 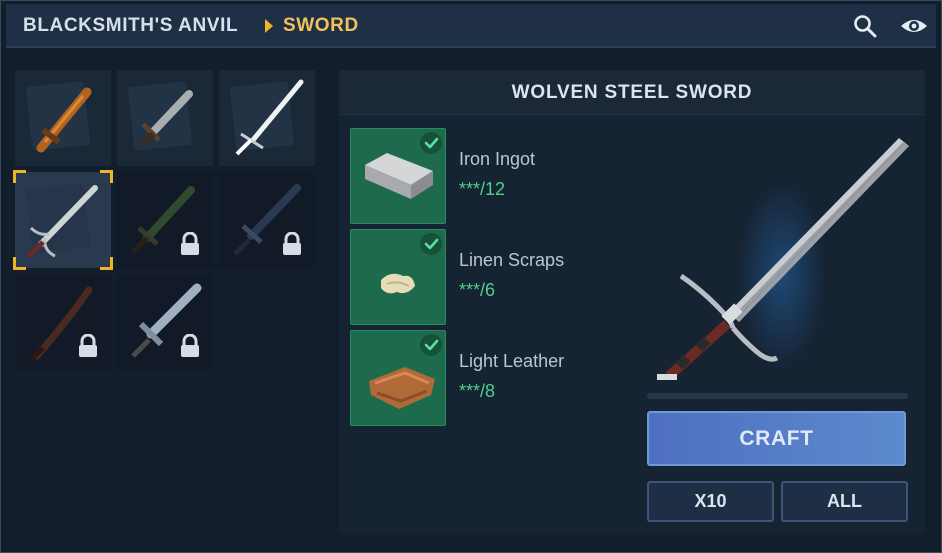 I want to click on recipe-slot-dark-blue-sword, so click(x=267, y=220).